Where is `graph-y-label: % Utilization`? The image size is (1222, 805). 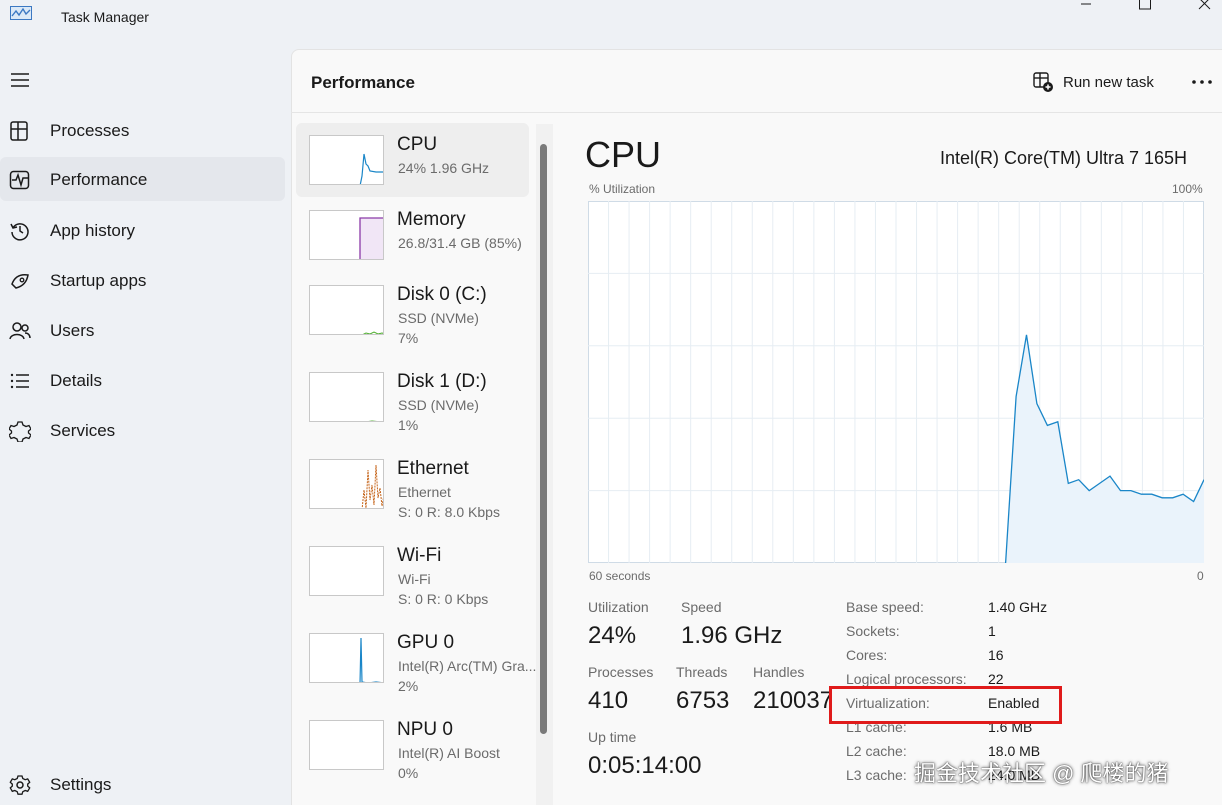 graph-y-label: % Utilization is located at coordinates (622, 189).